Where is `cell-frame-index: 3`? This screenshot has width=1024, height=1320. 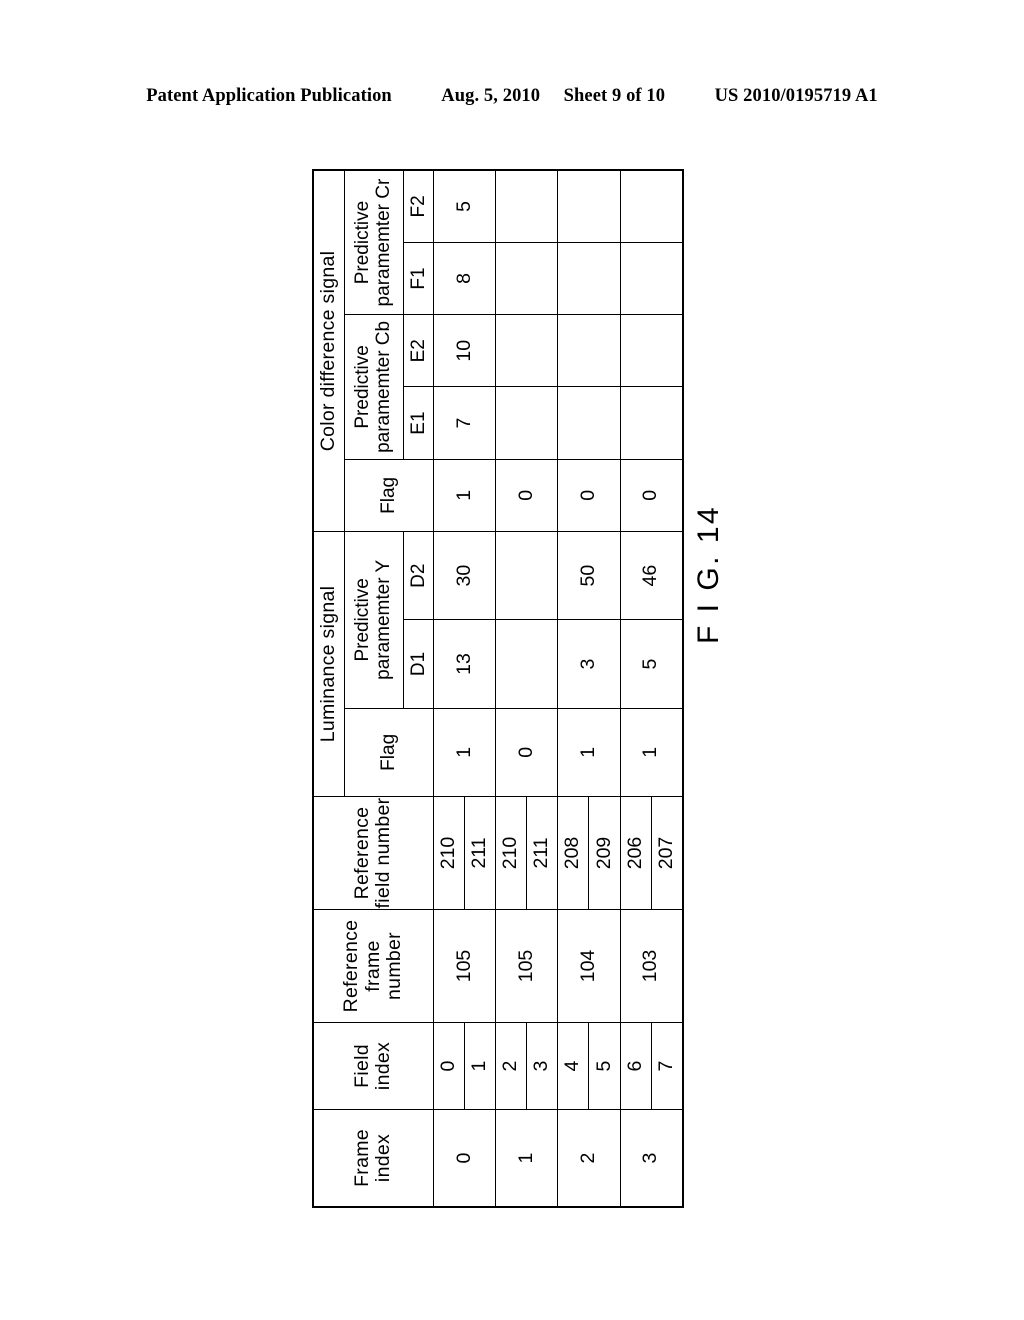 cell-frame-index: 3 is located at coordinates (651, 1158).